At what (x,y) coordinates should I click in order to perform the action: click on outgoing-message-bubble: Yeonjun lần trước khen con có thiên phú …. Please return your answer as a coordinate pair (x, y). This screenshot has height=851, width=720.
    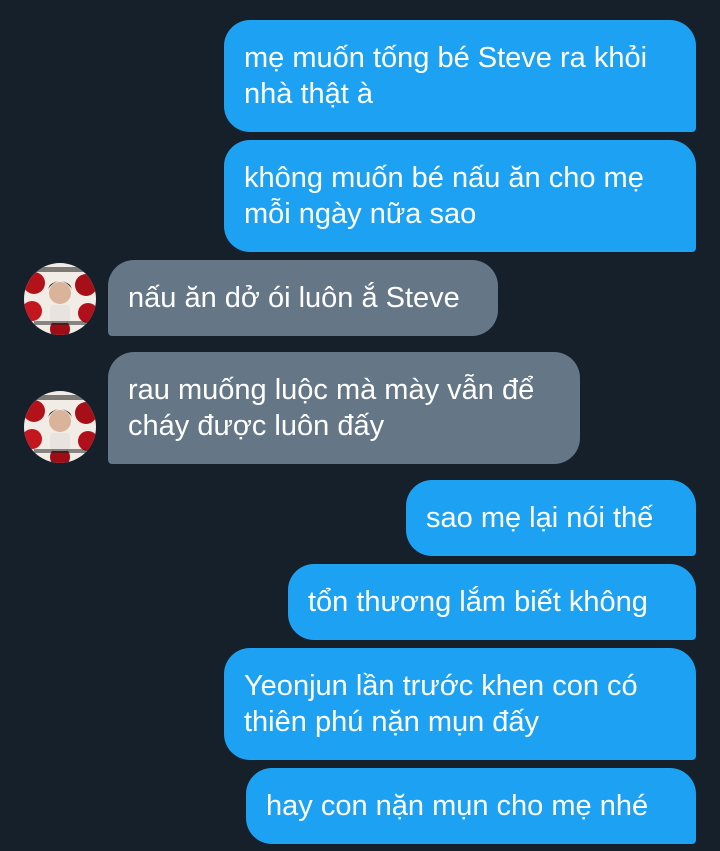
    Looking at the image, I should click on (460, 704).